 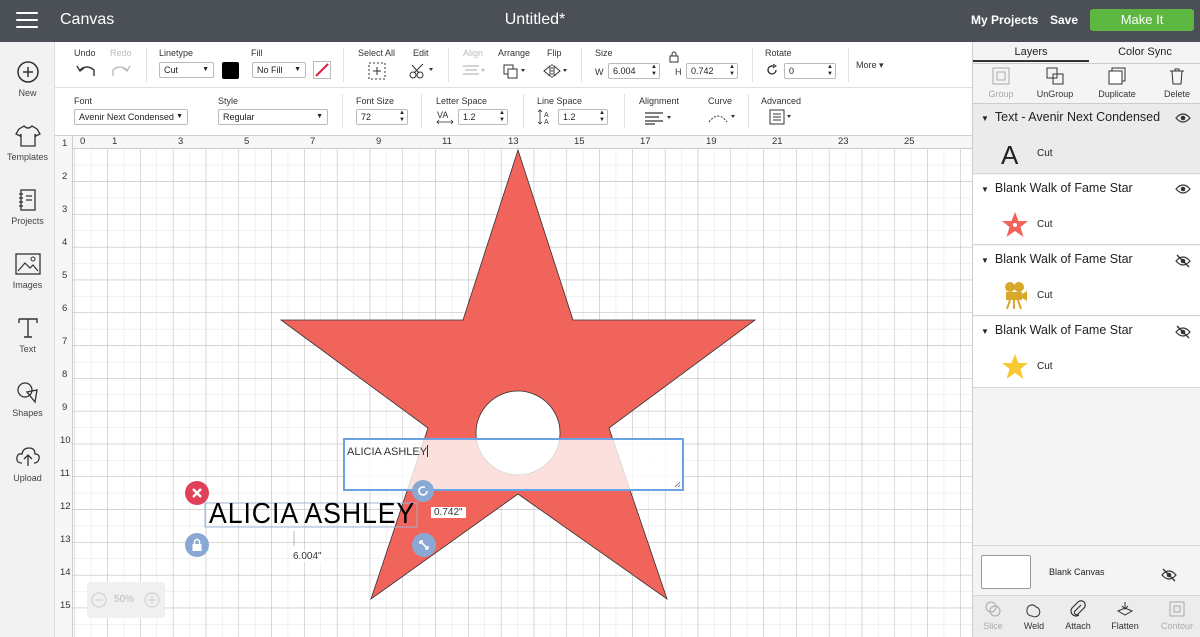 What do you see at coordinates (422, 71) in the screenshot?
I see `edit-scissors-icon` at bounding box center [422, 71].